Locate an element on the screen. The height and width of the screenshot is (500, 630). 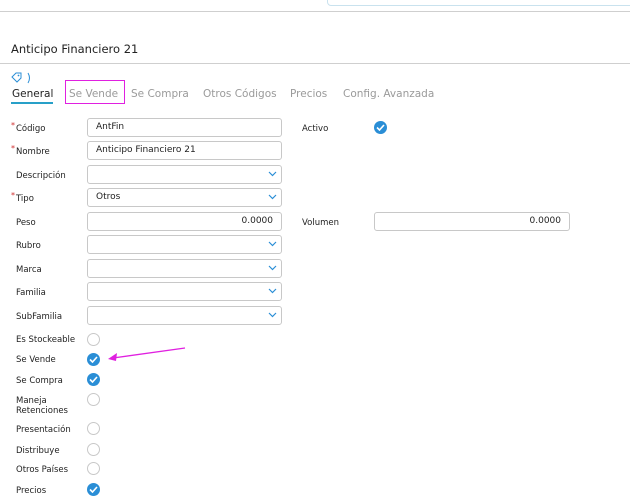
es-stockeable-checkbox is located at coordinates (93, 339).